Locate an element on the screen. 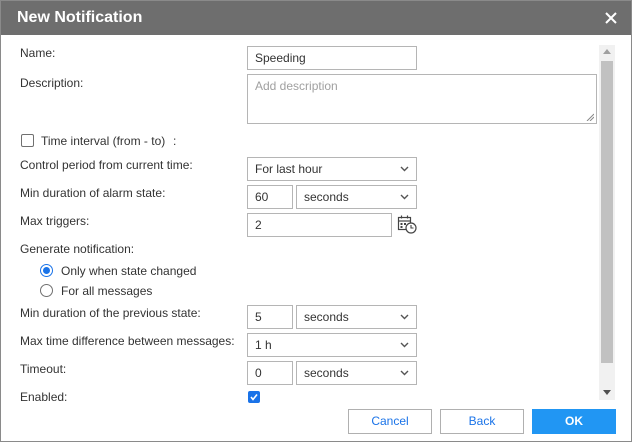 Image resolution: width=632 pixels, height=442 pixels. max-triggers-value: 2 is located at coordinates (258, 225).